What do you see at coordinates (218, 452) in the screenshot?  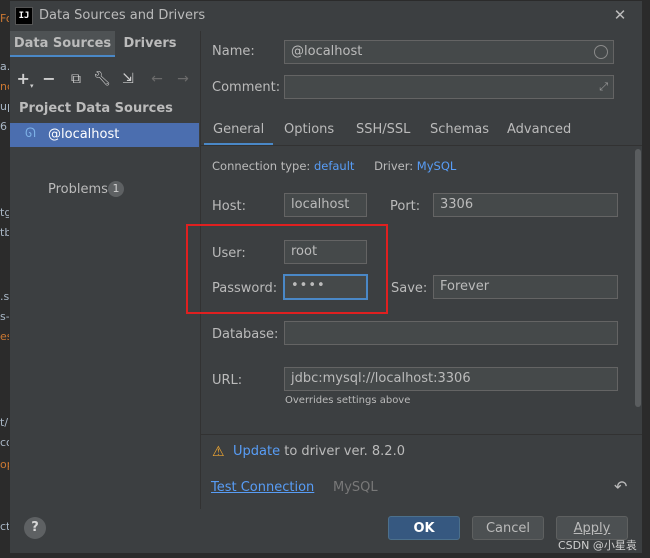 I see `warning-icon: ⚠` at bounding box center [218, 452].